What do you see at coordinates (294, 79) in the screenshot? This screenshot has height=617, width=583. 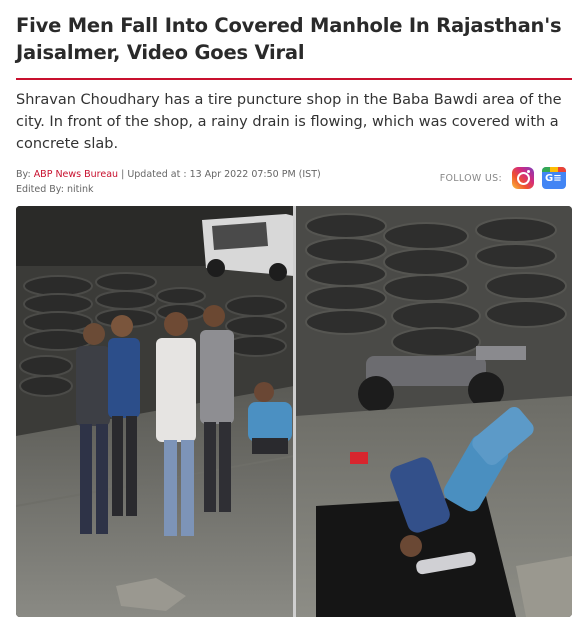 I see `headline-divider` at bounding box center [294, 79].